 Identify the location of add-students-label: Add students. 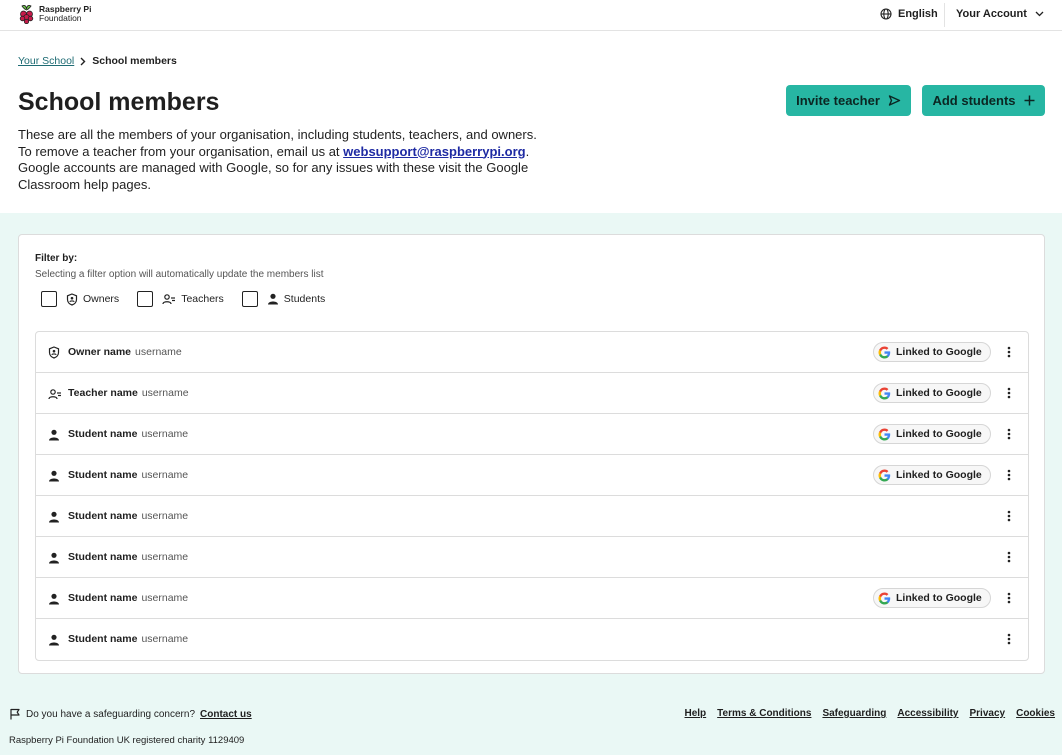
(974, 100).